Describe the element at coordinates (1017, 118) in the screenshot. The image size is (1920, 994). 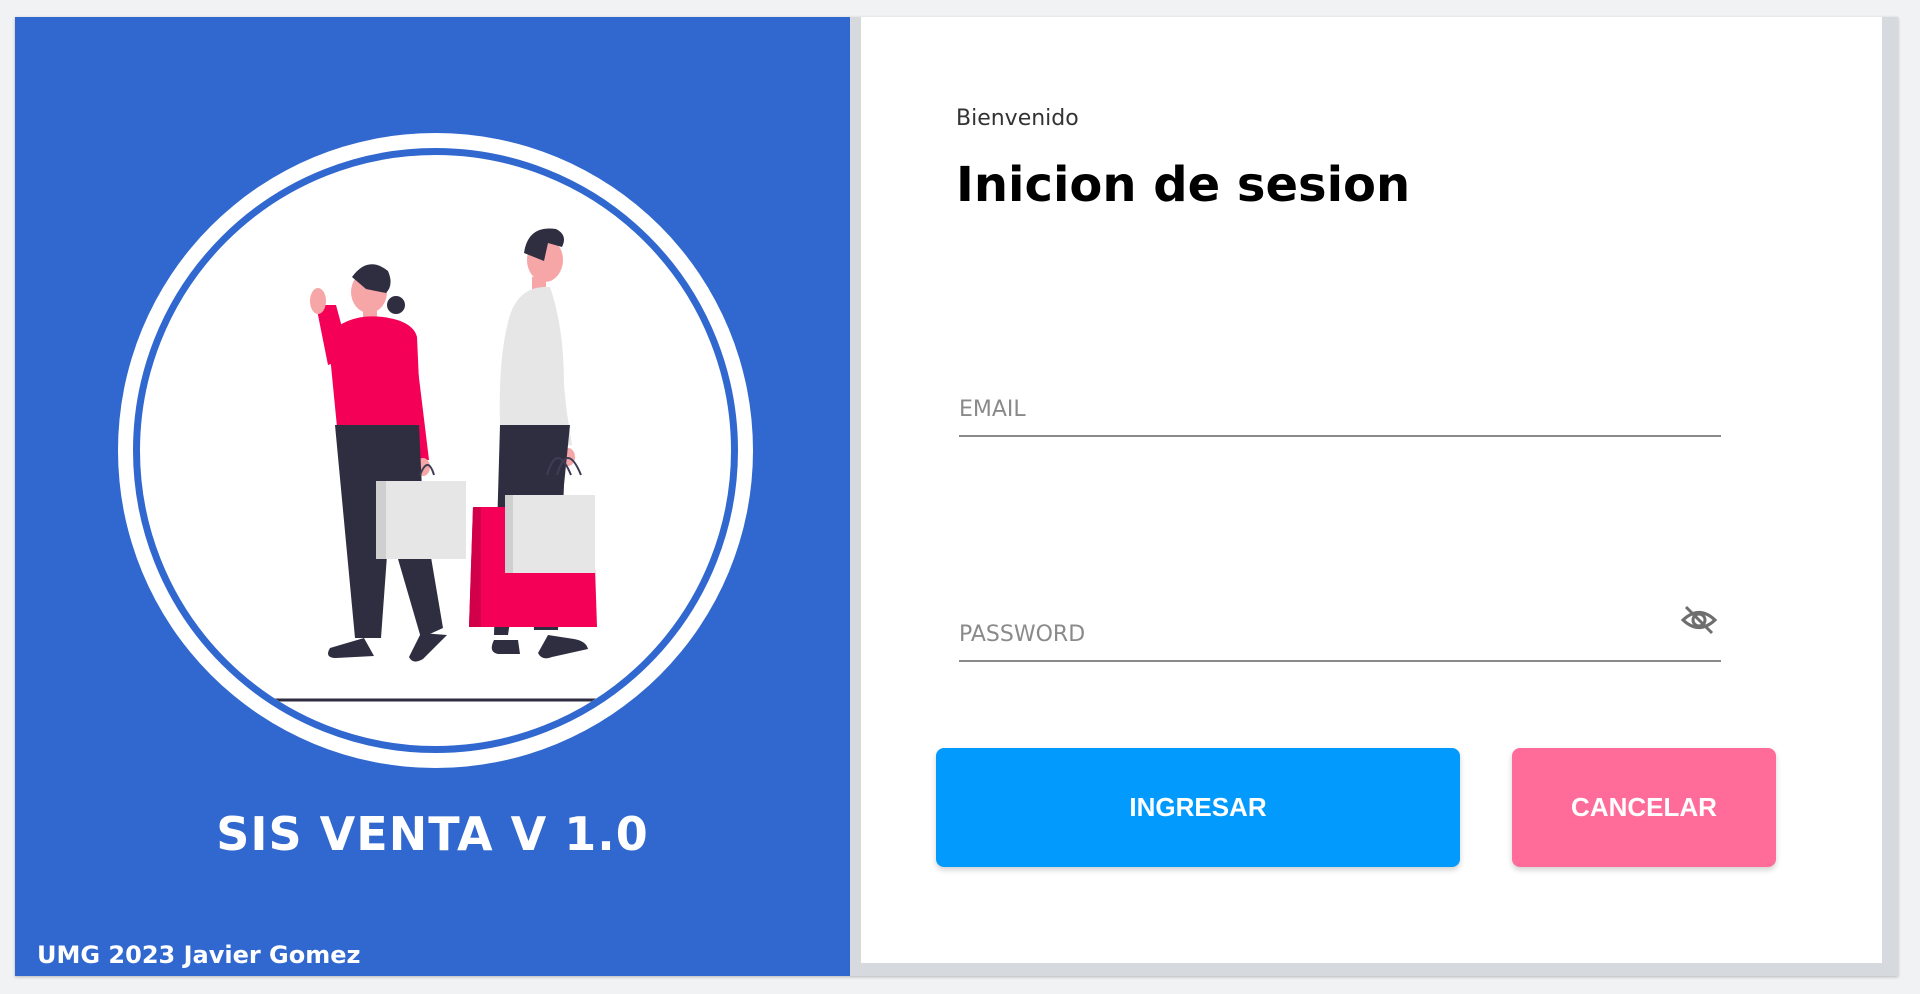
I see `welcome-text: Bienvenido` at that location.